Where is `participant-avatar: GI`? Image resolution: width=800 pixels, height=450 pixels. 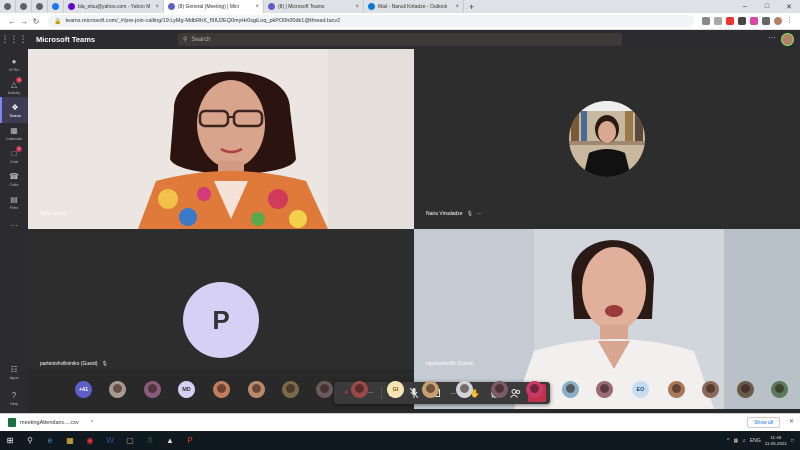 participant-avatar: GI is located at coordinates (395, 389).